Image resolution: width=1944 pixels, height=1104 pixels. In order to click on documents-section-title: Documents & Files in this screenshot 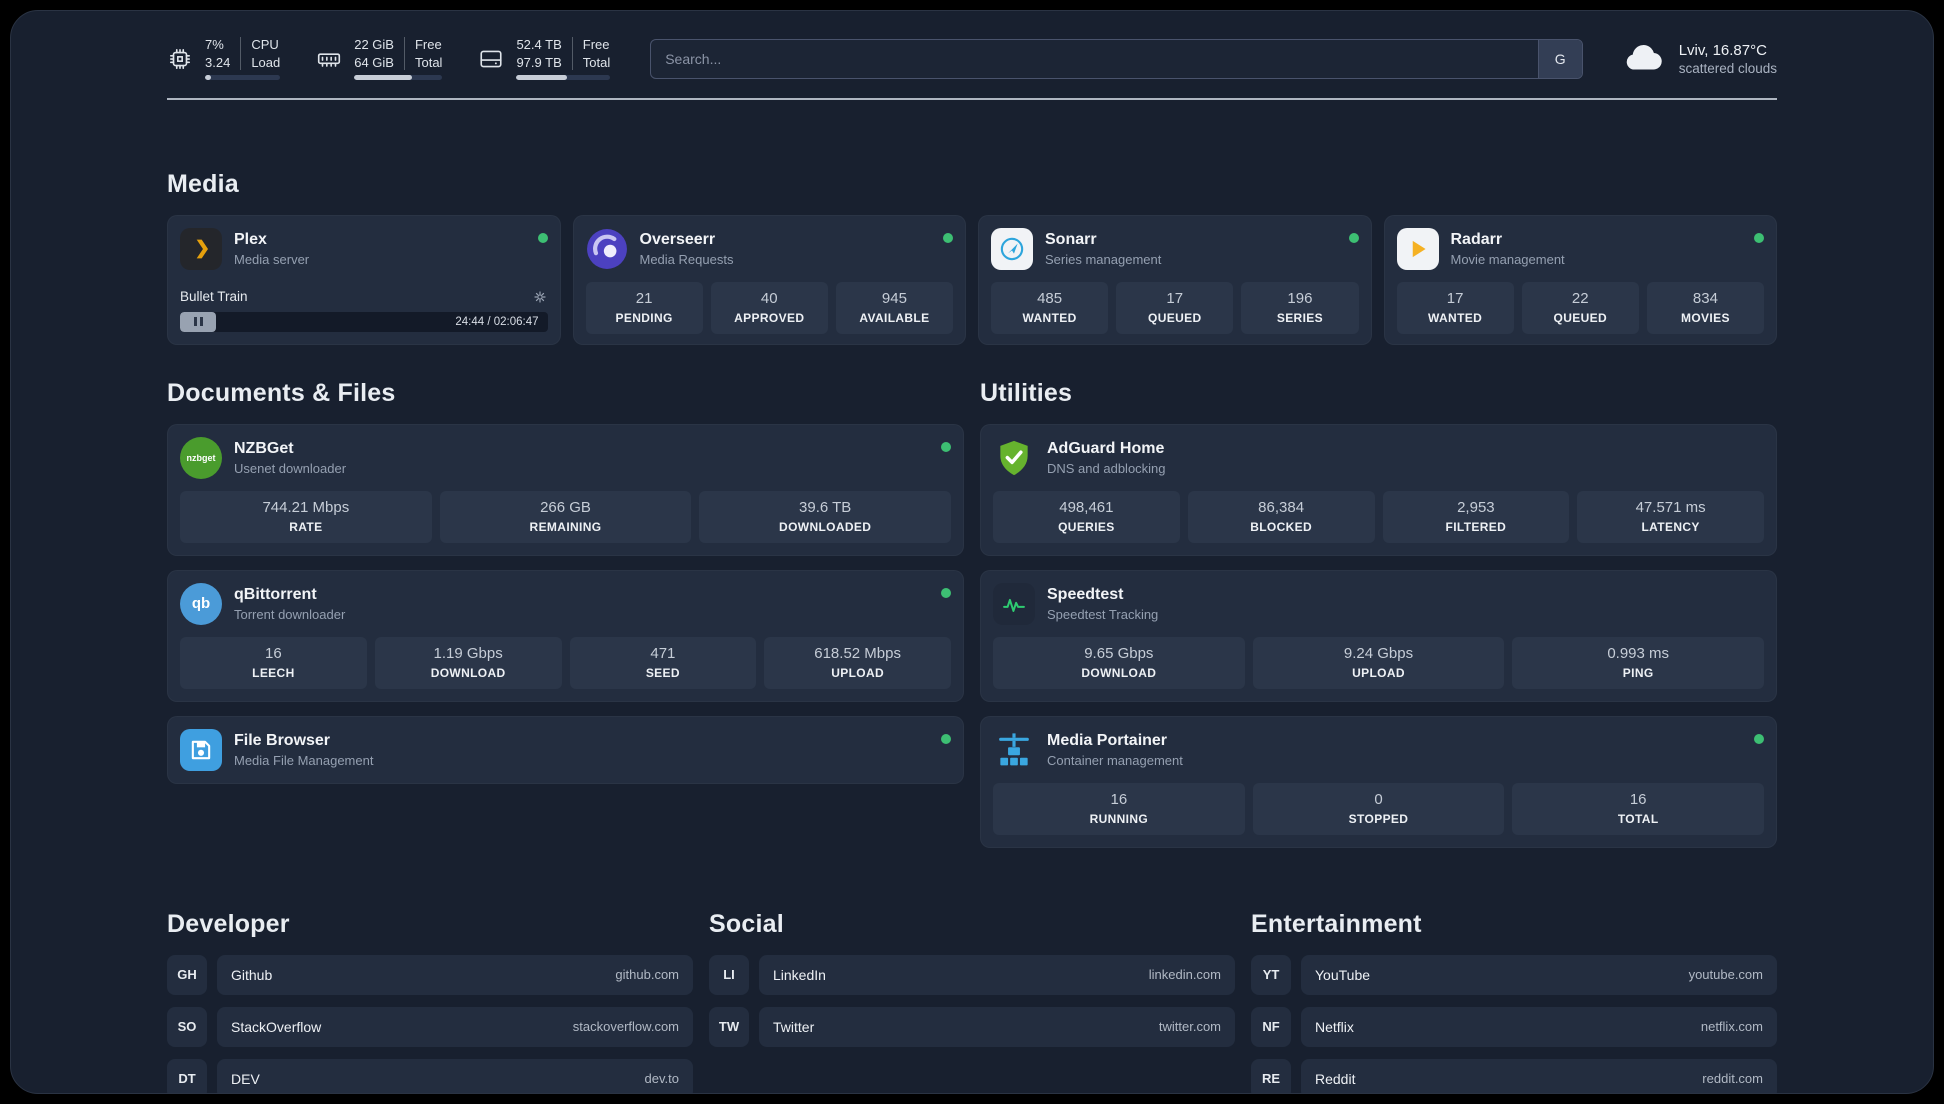, I will do `click(281, 392)`.